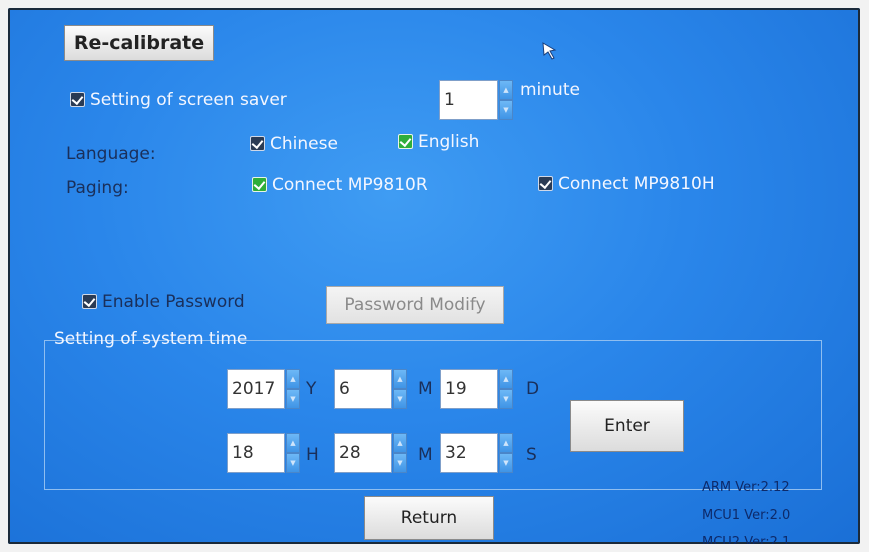 This screenshot has height=552, width=869. Describe the element at coordinates (469, 389) in the screenshot. I see `day-value: 19` at that location.